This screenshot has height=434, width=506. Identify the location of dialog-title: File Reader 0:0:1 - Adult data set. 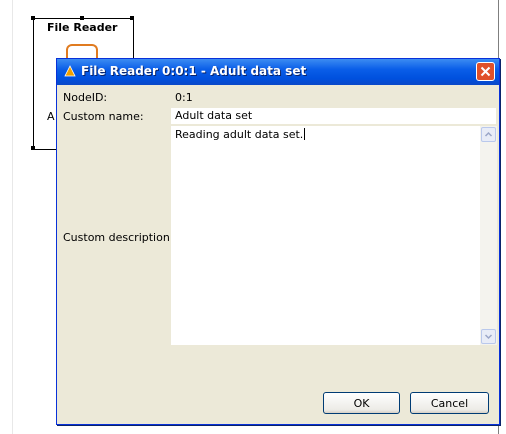
(194, 71).